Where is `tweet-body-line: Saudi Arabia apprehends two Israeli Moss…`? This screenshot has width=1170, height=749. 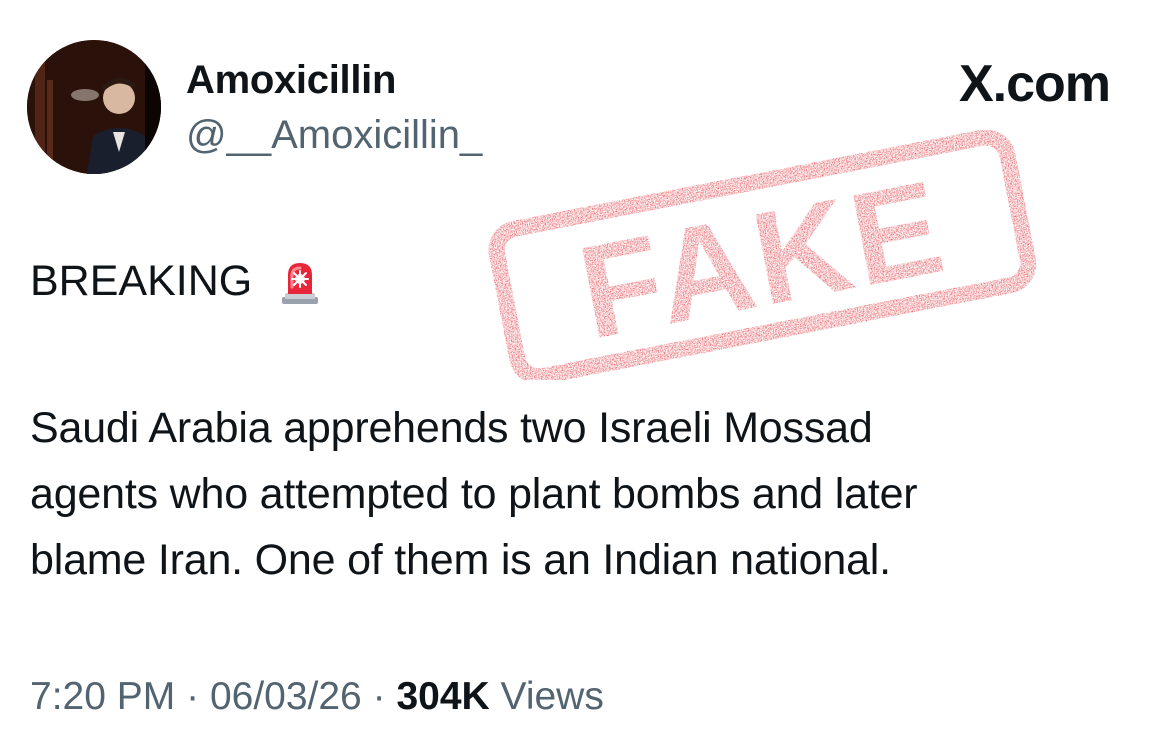 tweet-body-line: Saudi Arabia apprehends two Israeli Moss… is located at coordinates (451, 428).